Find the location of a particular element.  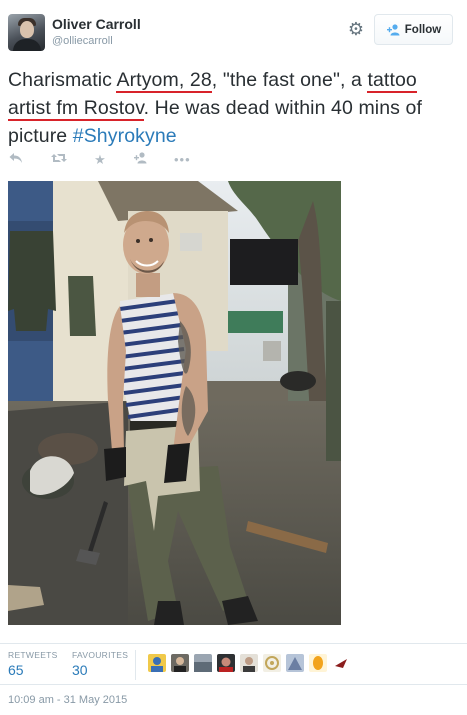

retweets-count: 65 is located at coordinates (16, 670).